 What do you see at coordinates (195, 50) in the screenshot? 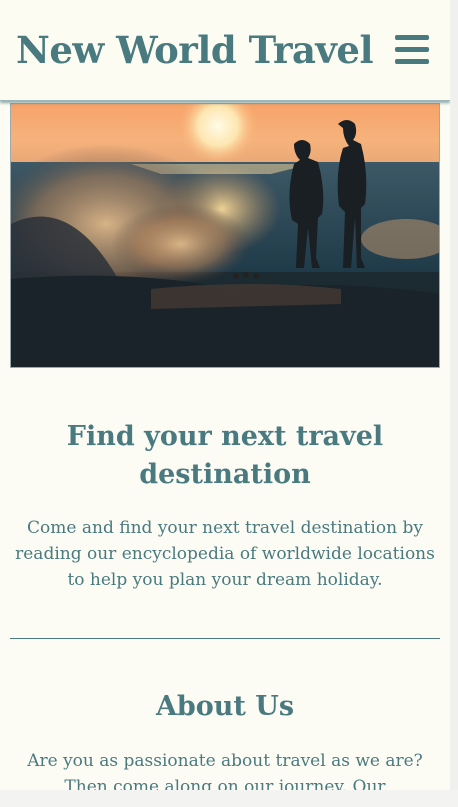
I see `site-title: New World Travel` at bounding box center [195, 50].